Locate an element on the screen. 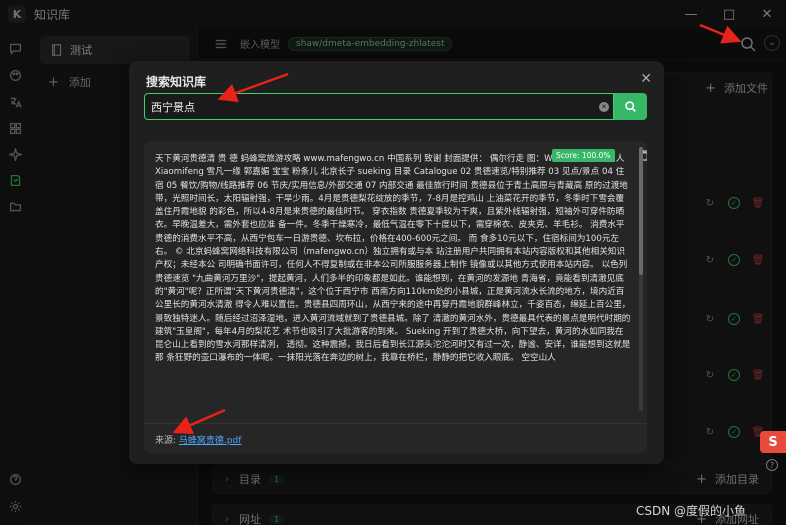 The image size is (786, 525). score-badge: Score: 100.0% is located at coordinates (583, 155).